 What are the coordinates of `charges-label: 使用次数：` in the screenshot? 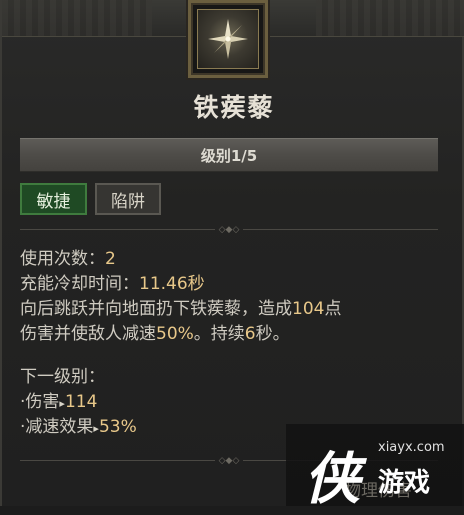 It's located at (62, 259).